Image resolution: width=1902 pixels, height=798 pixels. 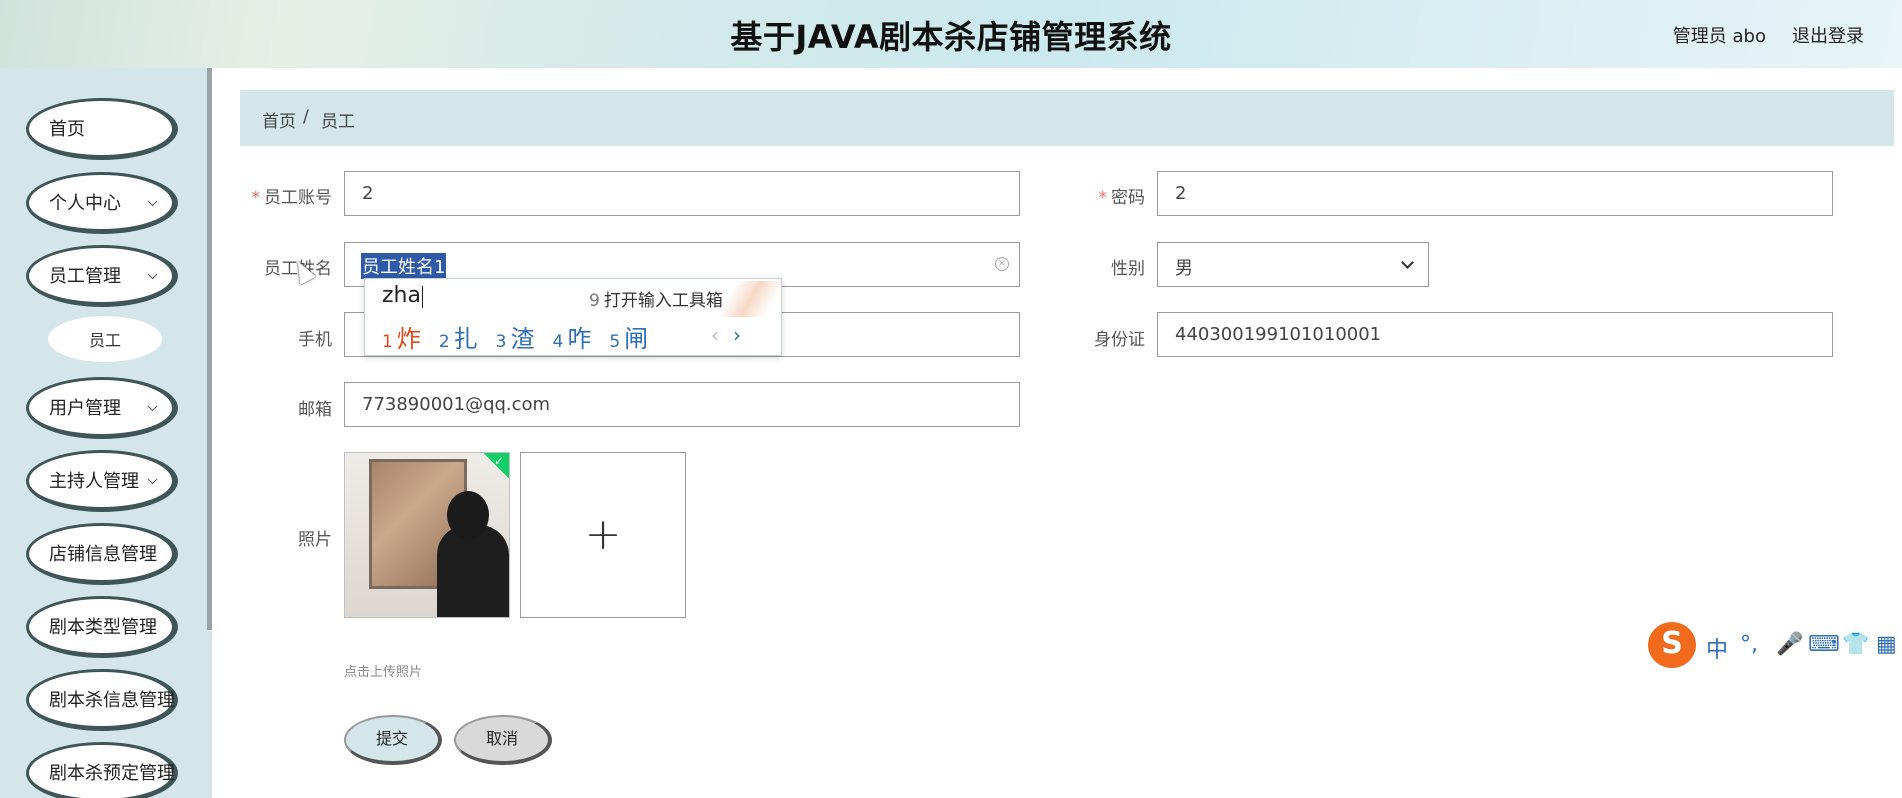 What do you see at coordinates (503, 740) in the screenshot?
I see `cancel-button: 取消` at bounding box center [503, 740].